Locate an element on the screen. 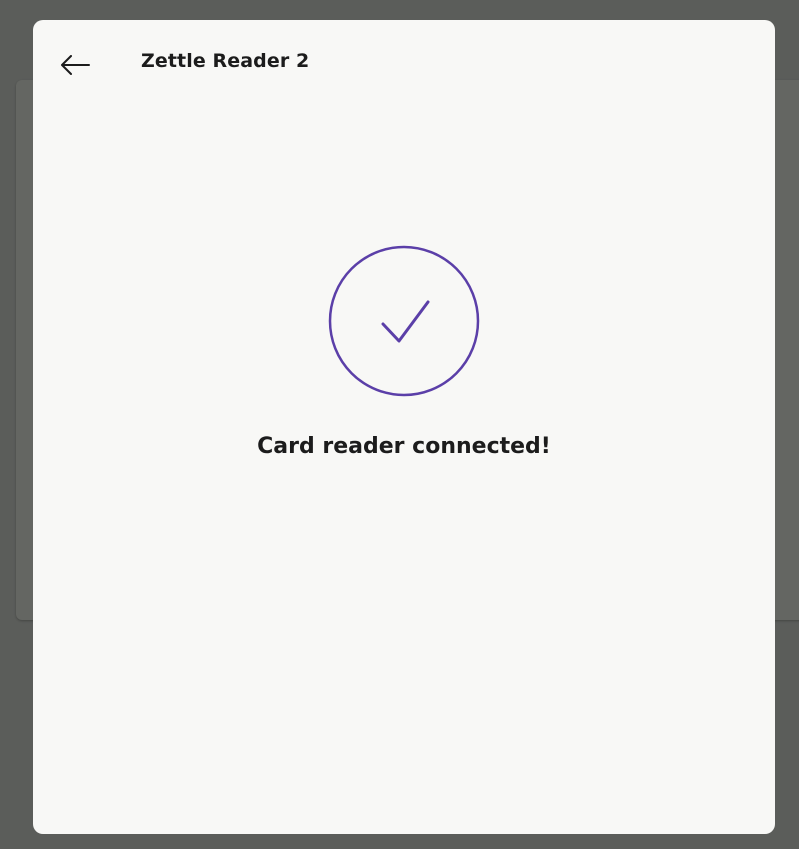 This screenshot has width=799, height=849. connection-status-message: Card reader connected! is located at coordinates (404, 446).